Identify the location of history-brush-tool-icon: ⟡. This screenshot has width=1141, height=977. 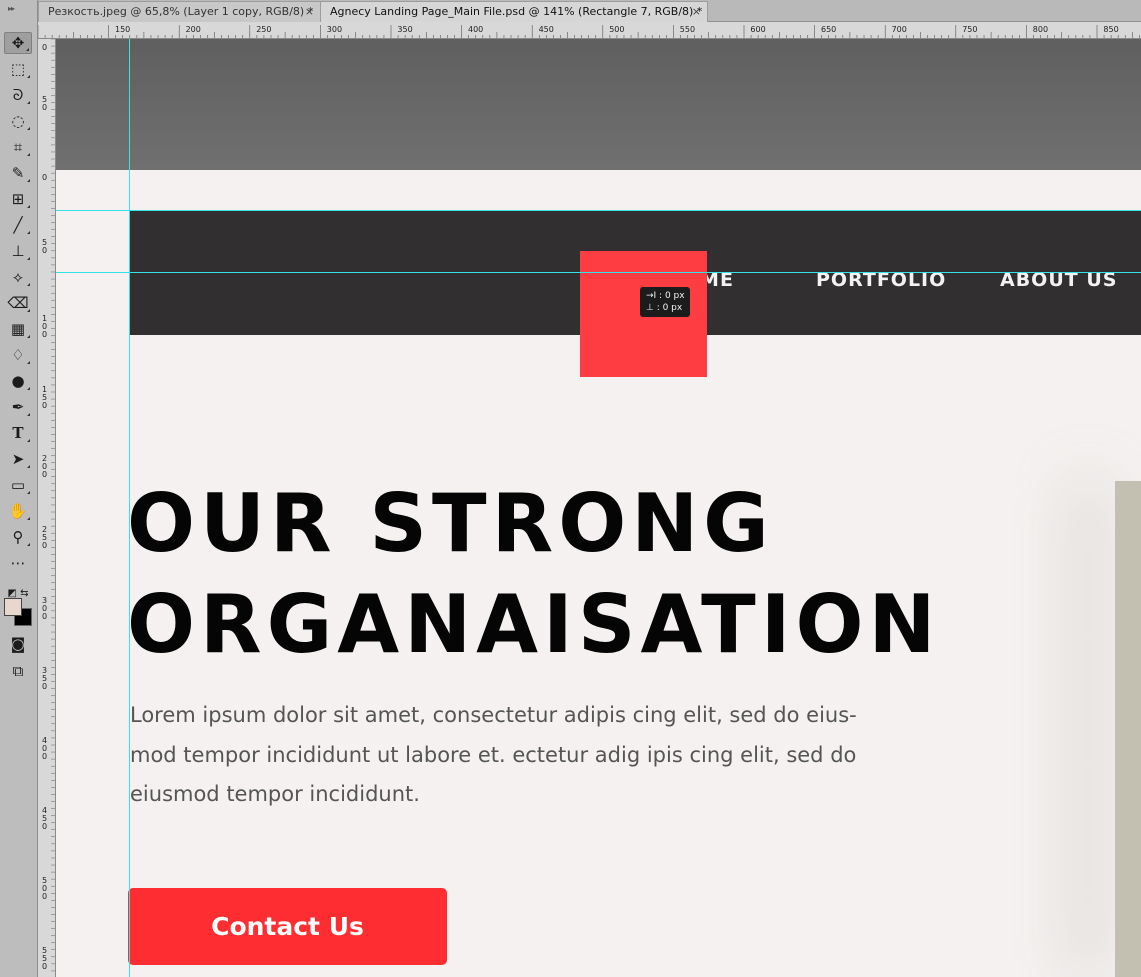
(18, 277).